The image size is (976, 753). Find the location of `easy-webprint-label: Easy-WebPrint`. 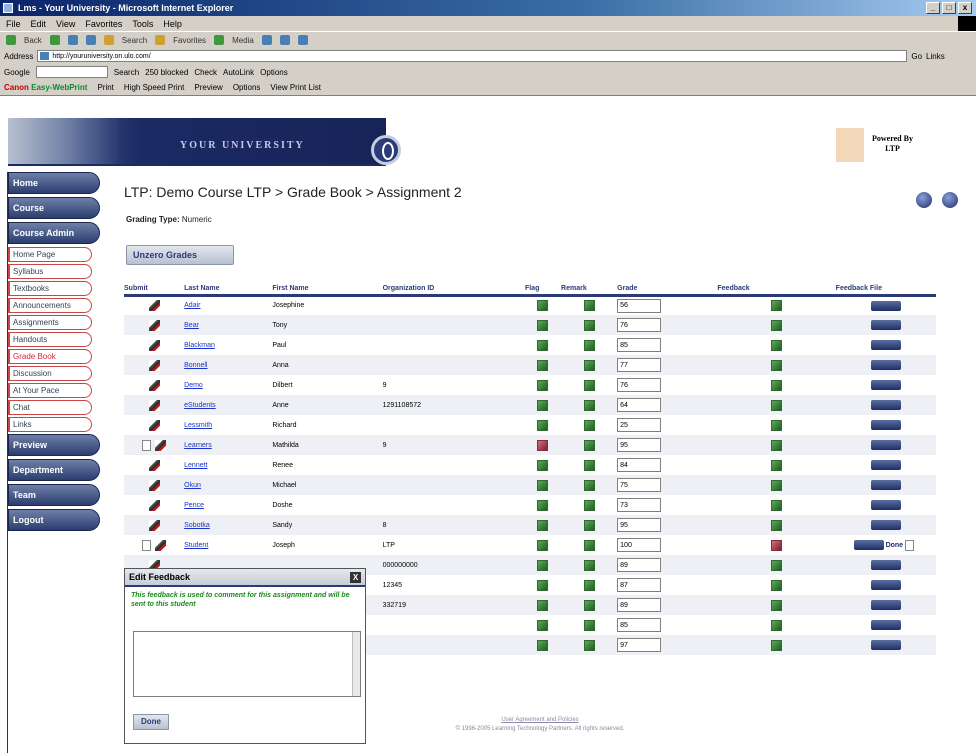

easy-webprint-label: Easy-WebPrint is located at coordinates (59, 87).